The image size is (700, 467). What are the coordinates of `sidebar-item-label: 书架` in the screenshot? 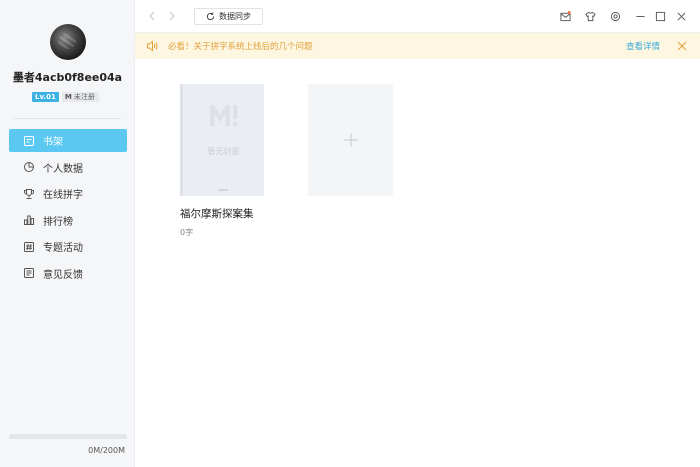 It's located at (53, 142).